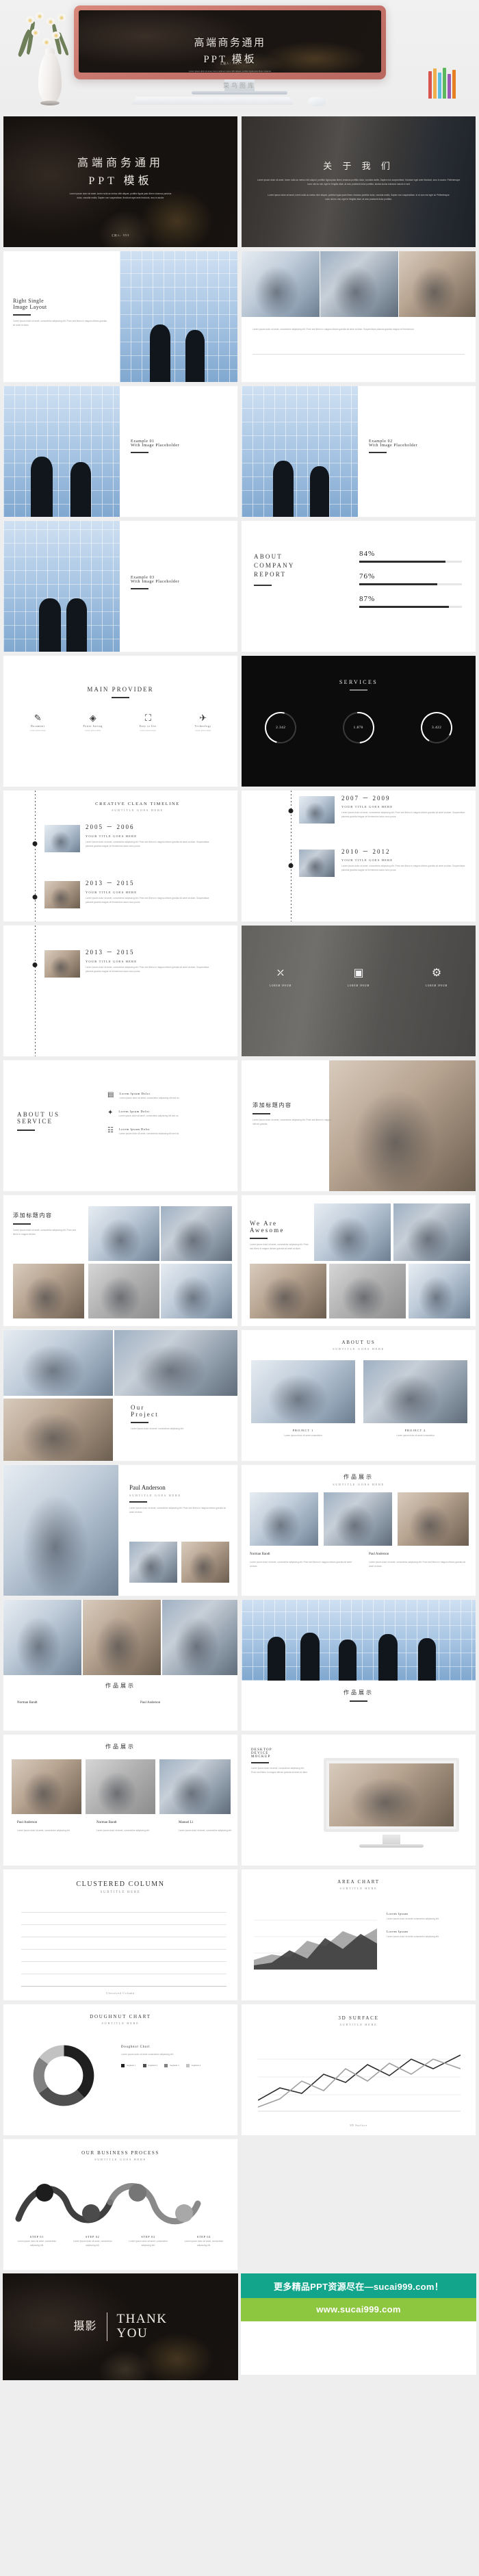 This screenshot has width=479, height=2576. I want to click on timeline-heading-1: YOUR TITLE GOES HERE, so click(112, 836).